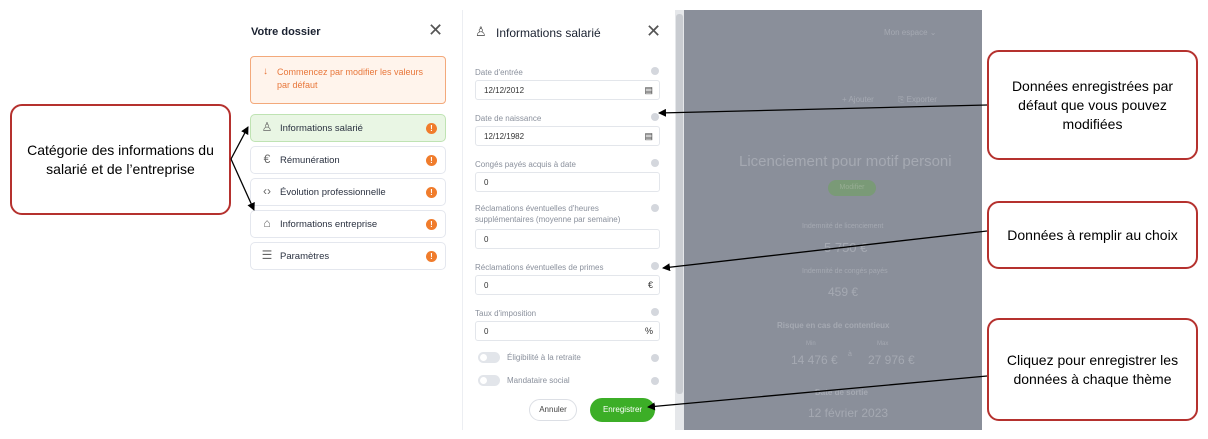  I want to click on save-button: Enregistrer, so click(622, 410).